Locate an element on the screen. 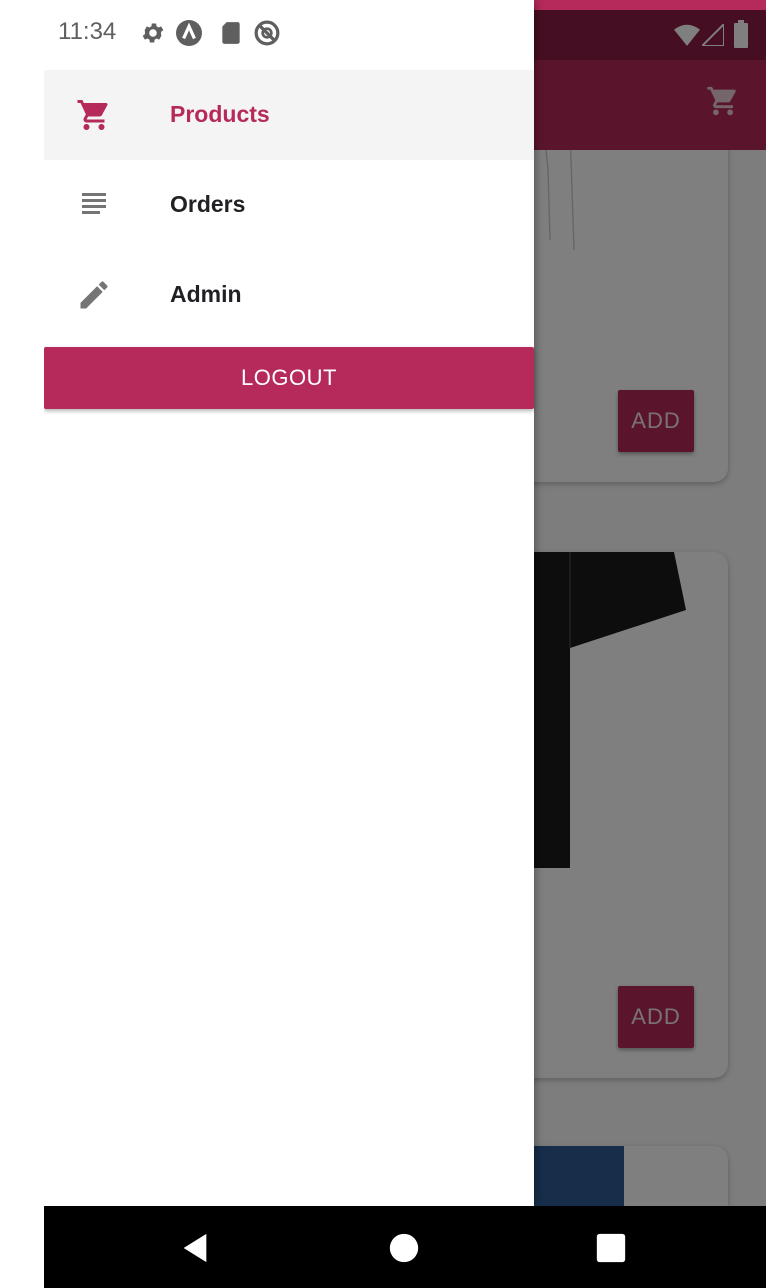 Image resolution: width=766 pixels, height=1288 pixels. drawer-item-label: Orders is located at coordinates (208, 204).